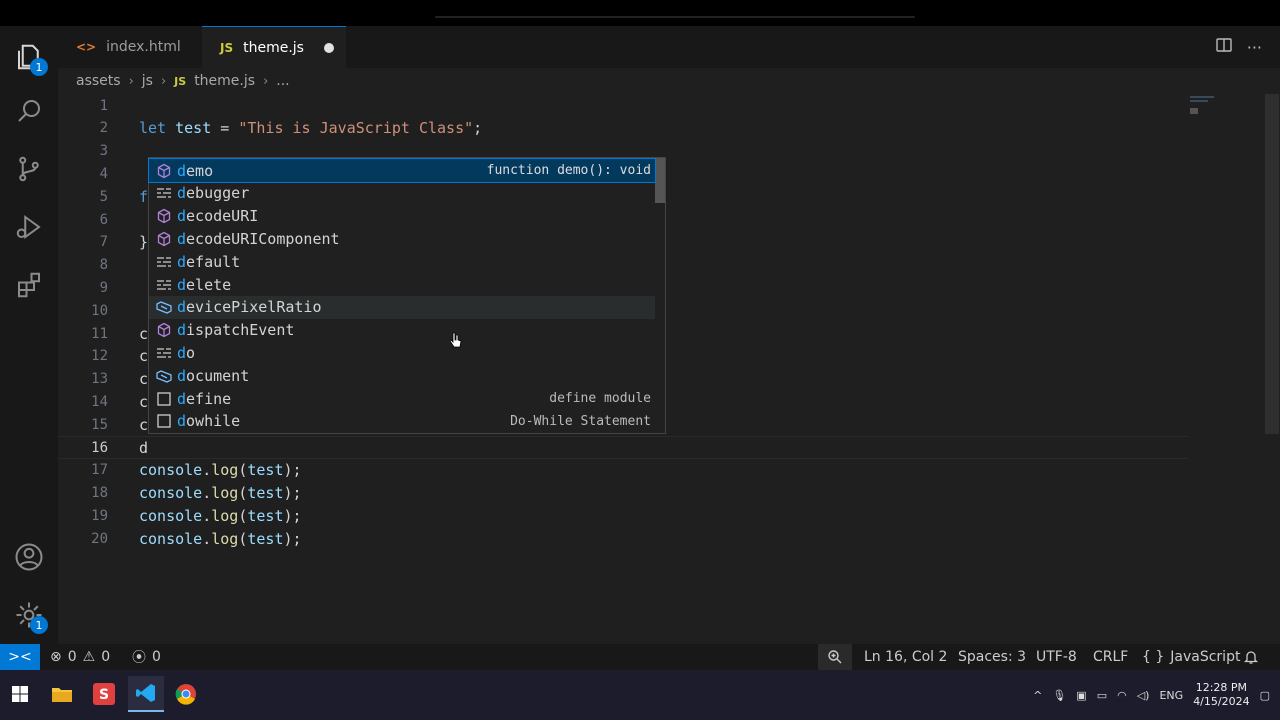  Describe the element at coordinates (30, 616) in the screenshot. I see `settings-gear-icon: 1` at that location.